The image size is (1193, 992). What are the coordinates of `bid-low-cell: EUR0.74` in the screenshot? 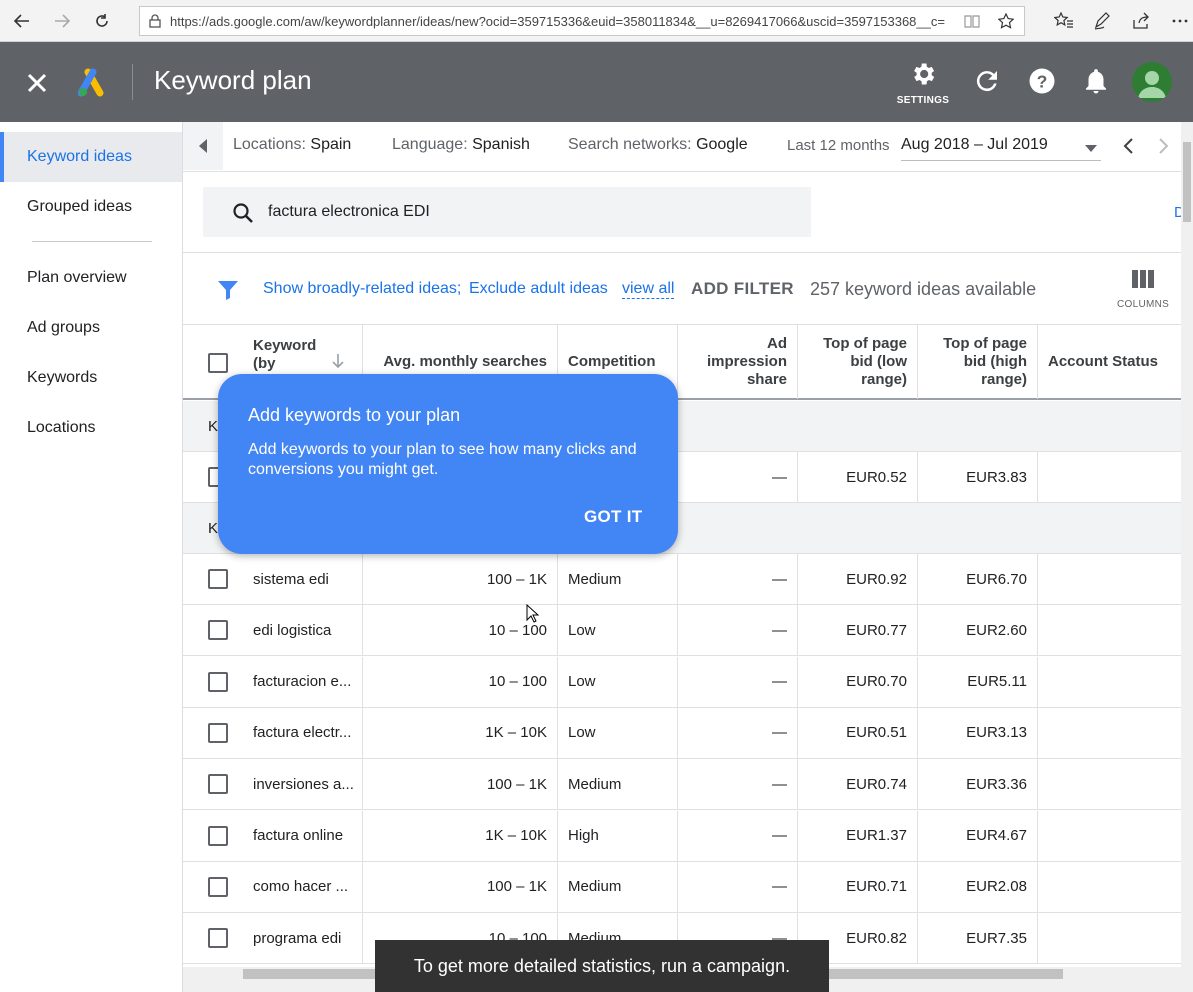 It's located at (858, 784).